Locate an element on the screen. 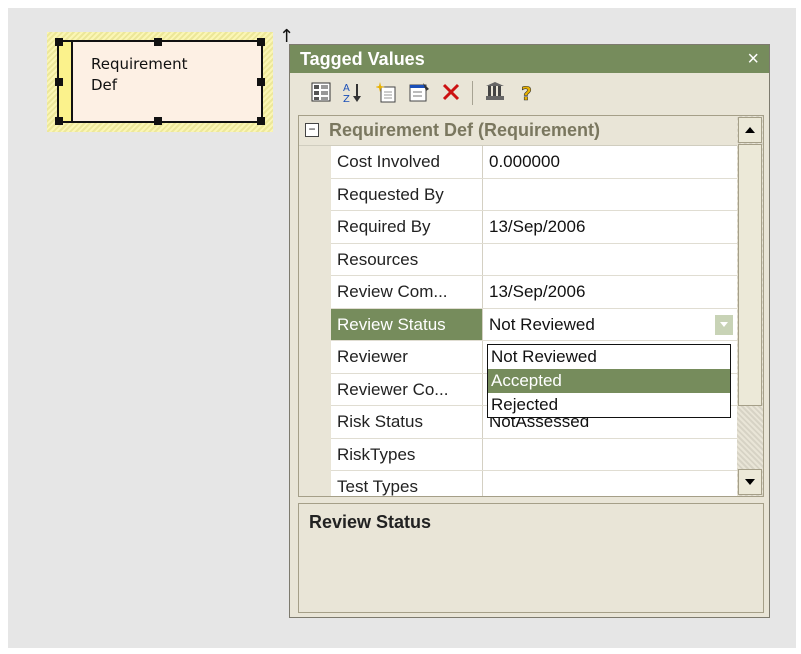  property-name: Test Types is located at coordinates (407, 483).